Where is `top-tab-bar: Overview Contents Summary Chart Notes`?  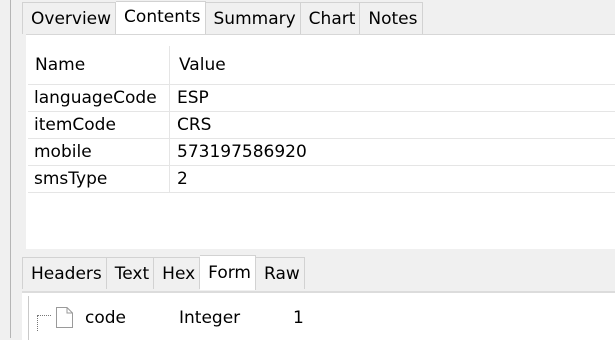
top-tab-bar: Overview Contents Summary Chart Notes is located at coordinates (222, 17).